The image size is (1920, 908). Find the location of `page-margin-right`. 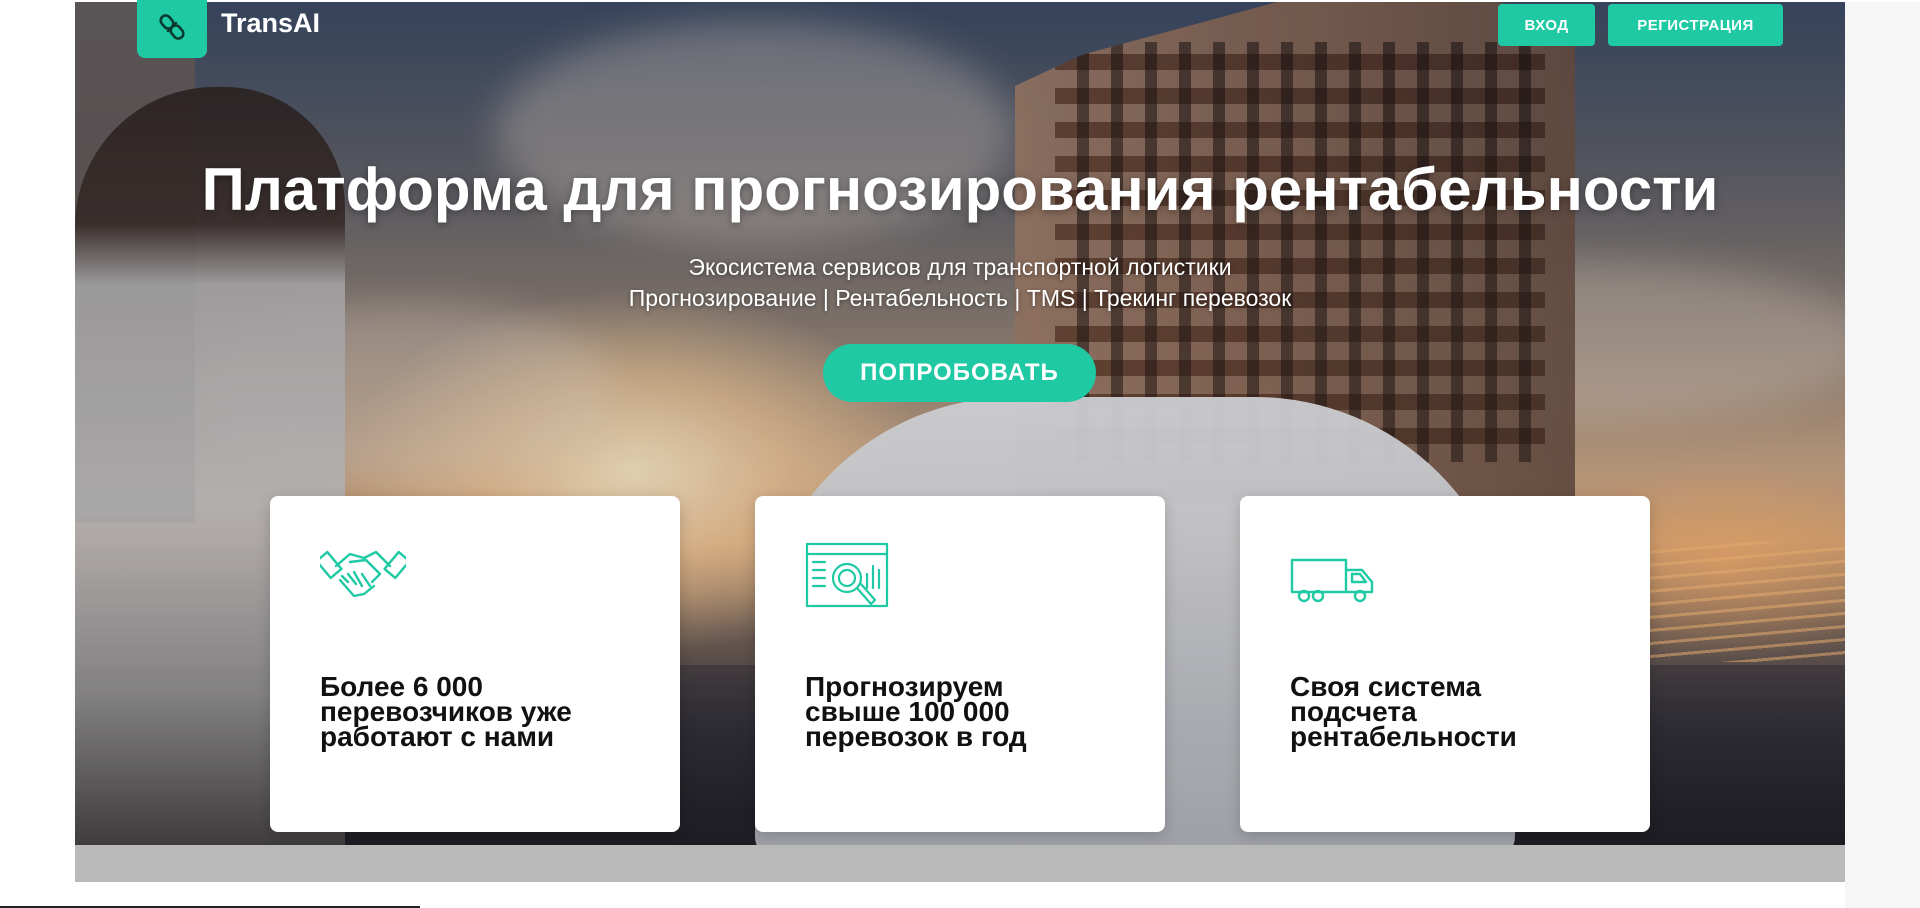

page-margin-right is located at coordinates (1882, 455).